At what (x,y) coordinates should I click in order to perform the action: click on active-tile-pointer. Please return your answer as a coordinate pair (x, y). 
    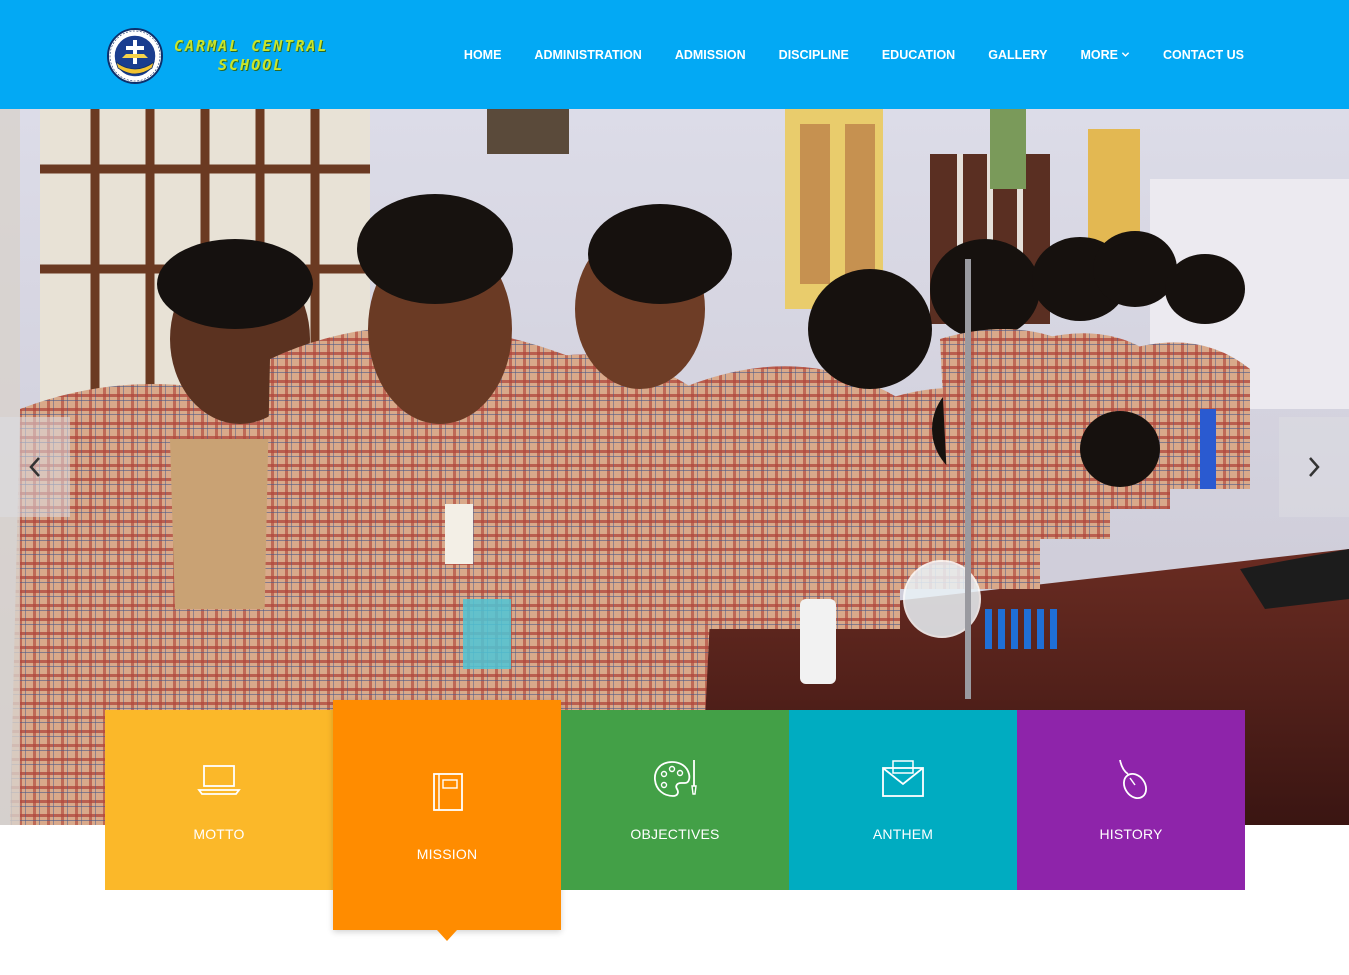
    Looking at the image, I should click on (447, 935).